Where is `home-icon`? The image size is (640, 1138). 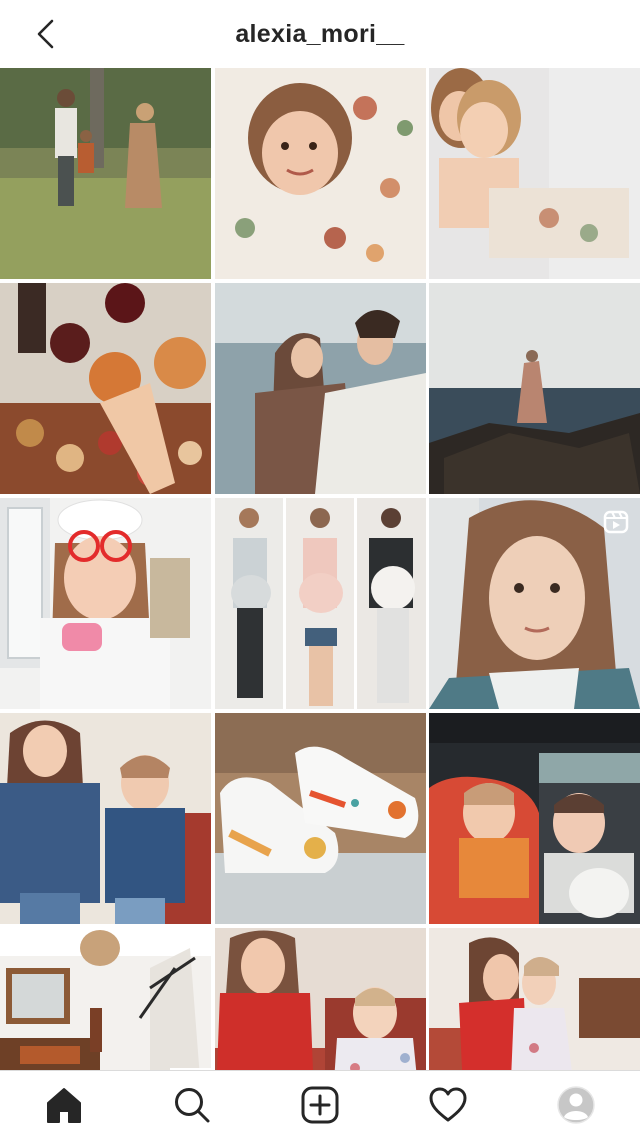
home-icon is located at coordinates (64, 1105).